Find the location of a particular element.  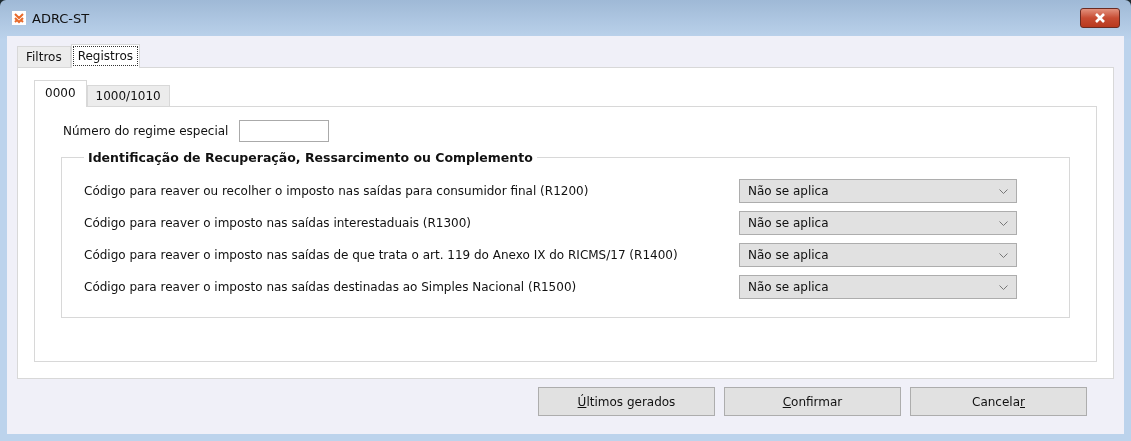

tab: 1000/1010 is located at coordinates (128, 95).